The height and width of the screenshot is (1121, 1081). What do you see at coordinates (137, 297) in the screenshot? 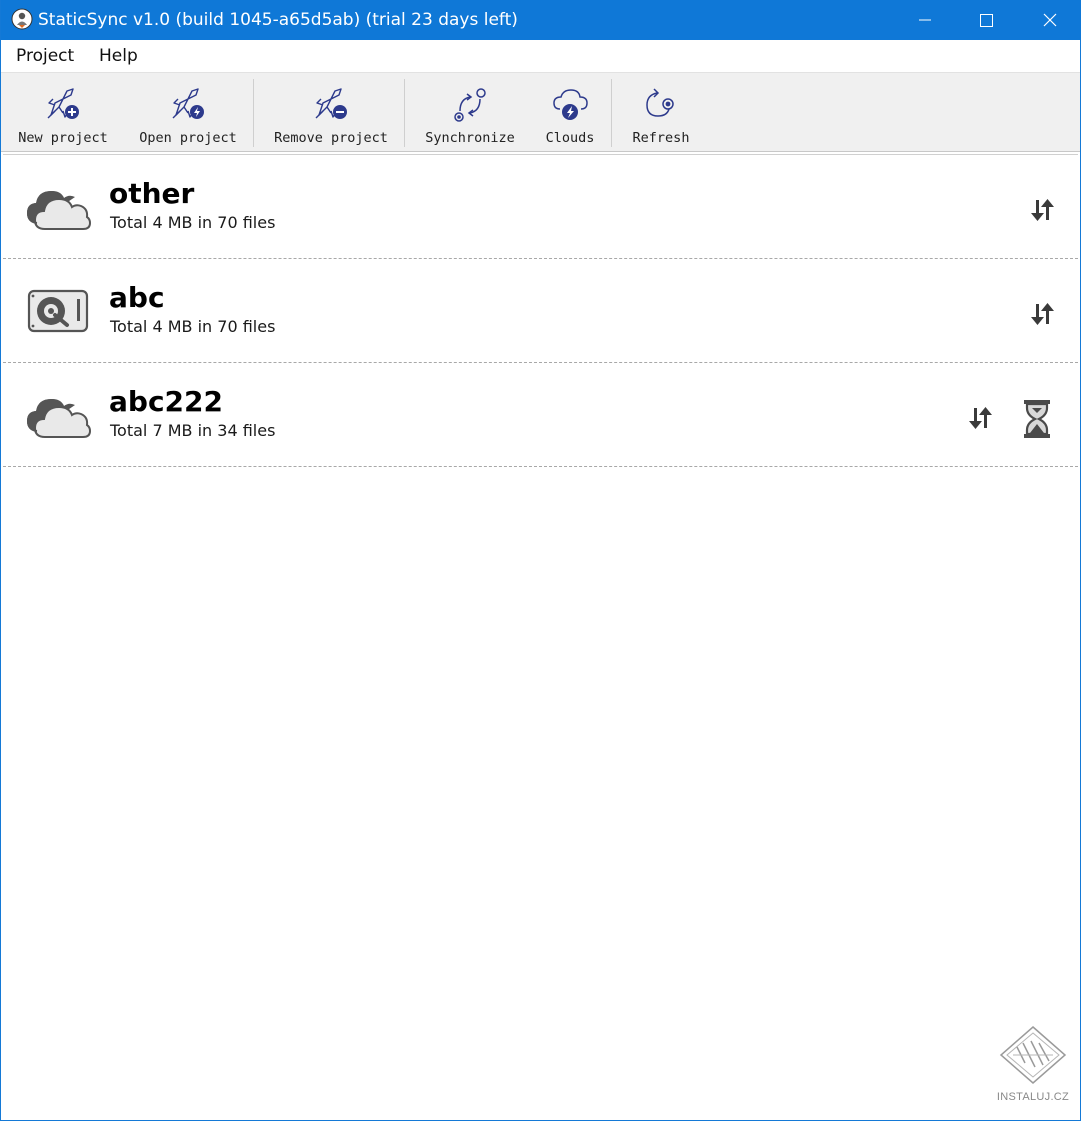
I see `project-name: abc` at bounding box center [137, 297].